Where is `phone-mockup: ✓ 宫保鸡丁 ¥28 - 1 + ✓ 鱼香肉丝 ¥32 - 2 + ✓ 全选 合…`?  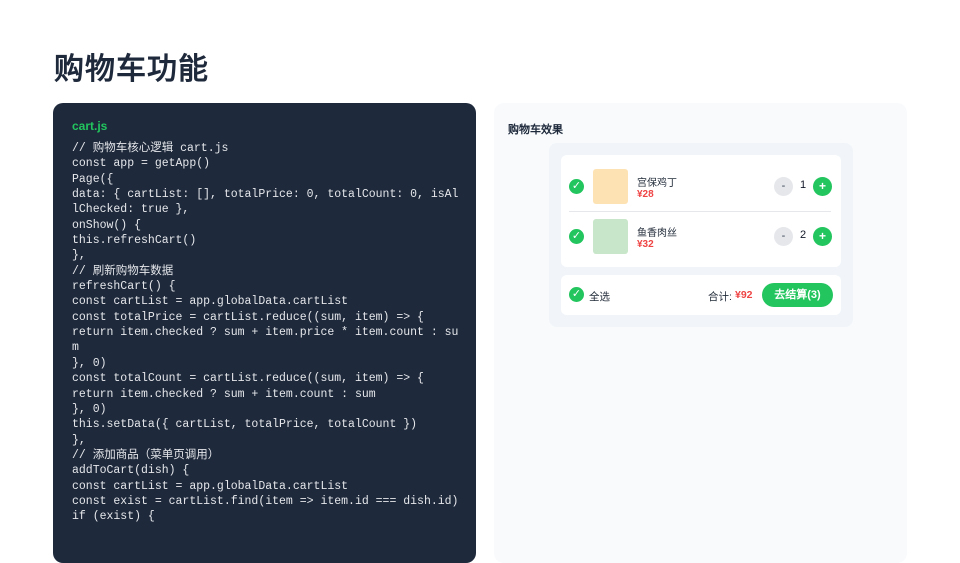
phone-mockup: ✓ 宫保鸡丁 ¥28 - 1 + ✓ 鱼香肉丝 ¥32 - 2 + ✓ 全选 合… is located at coordinates (701, 235).